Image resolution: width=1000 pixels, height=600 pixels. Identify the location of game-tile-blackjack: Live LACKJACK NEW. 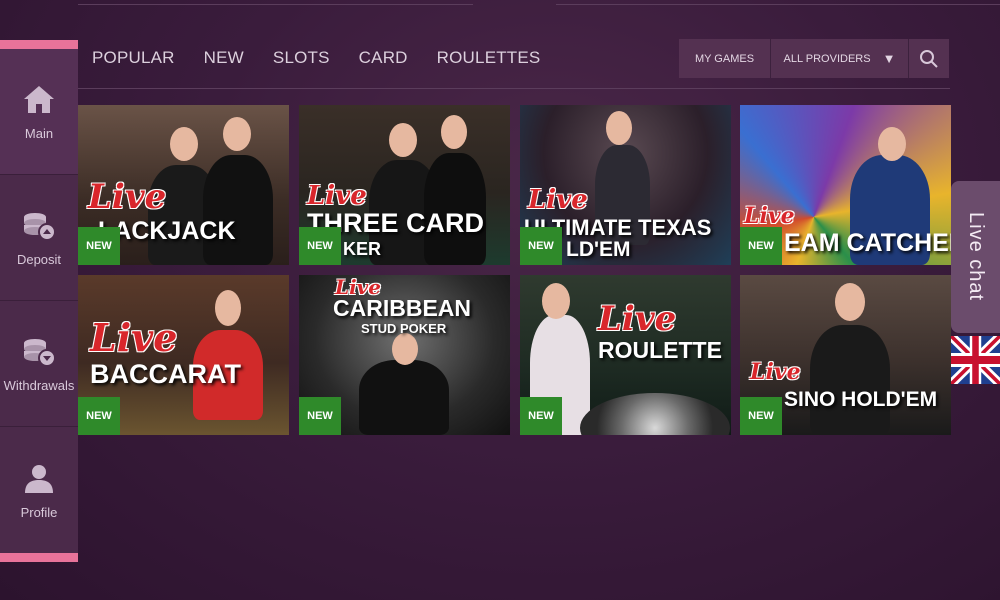
(183, 185).